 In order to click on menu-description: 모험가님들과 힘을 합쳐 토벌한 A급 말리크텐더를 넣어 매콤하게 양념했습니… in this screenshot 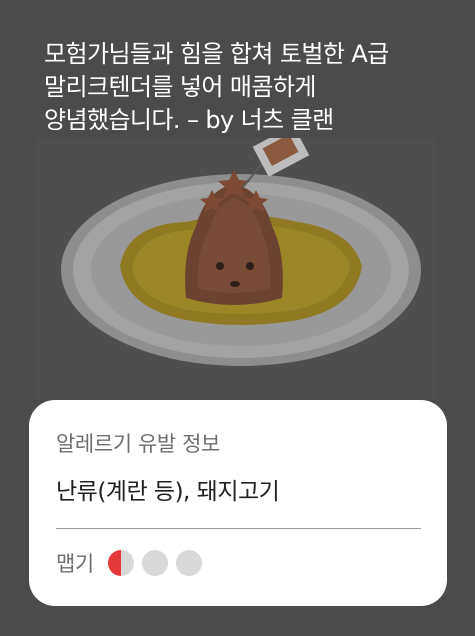, I will do `click(216, 87)`.